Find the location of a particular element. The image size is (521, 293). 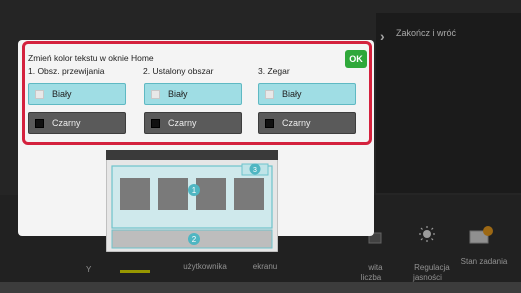

ok-button: OK is located at coordinates (356, 59).